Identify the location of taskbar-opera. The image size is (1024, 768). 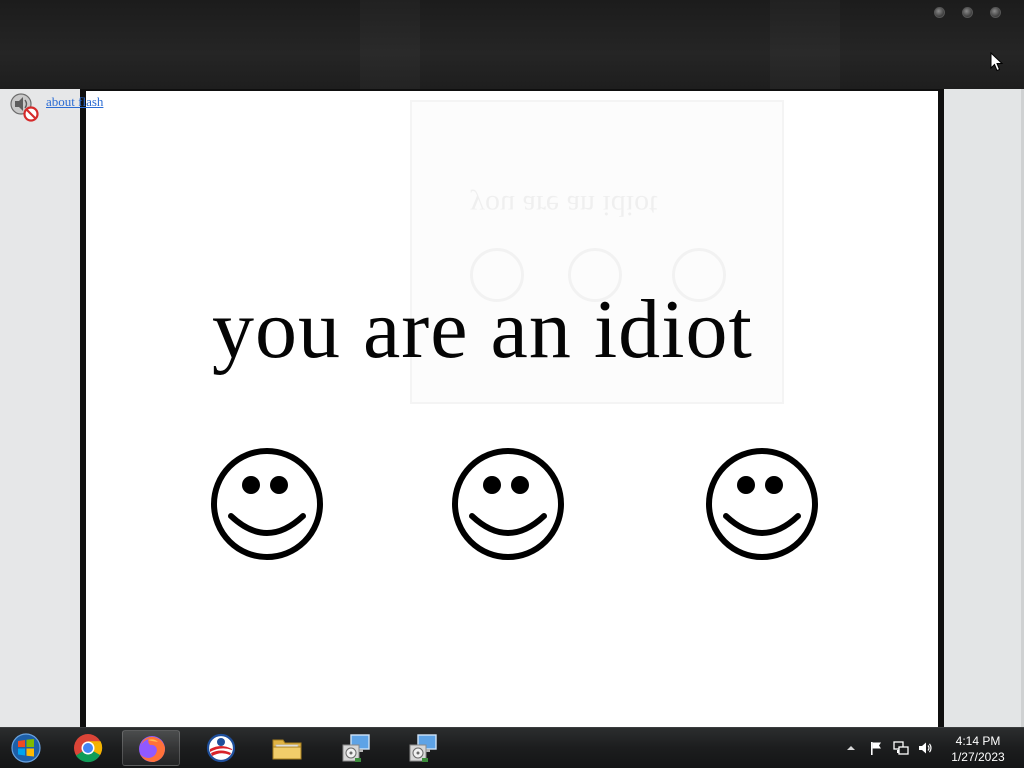
(221, 748).